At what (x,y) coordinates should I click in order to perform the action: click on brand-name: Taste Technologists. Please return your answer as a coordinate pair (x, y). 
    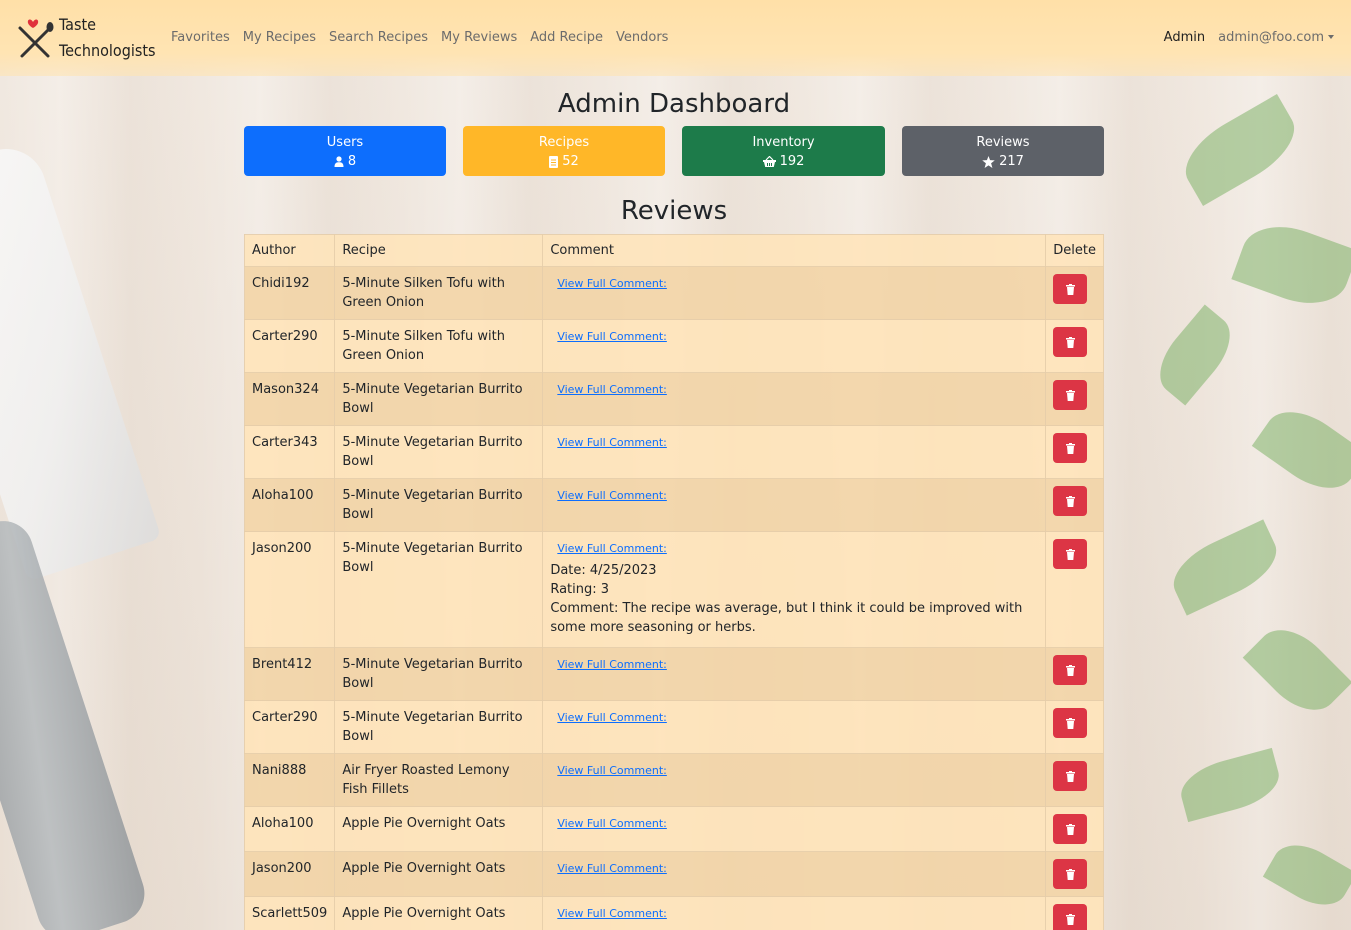
    Looking at the image, I should click on (107, 38).